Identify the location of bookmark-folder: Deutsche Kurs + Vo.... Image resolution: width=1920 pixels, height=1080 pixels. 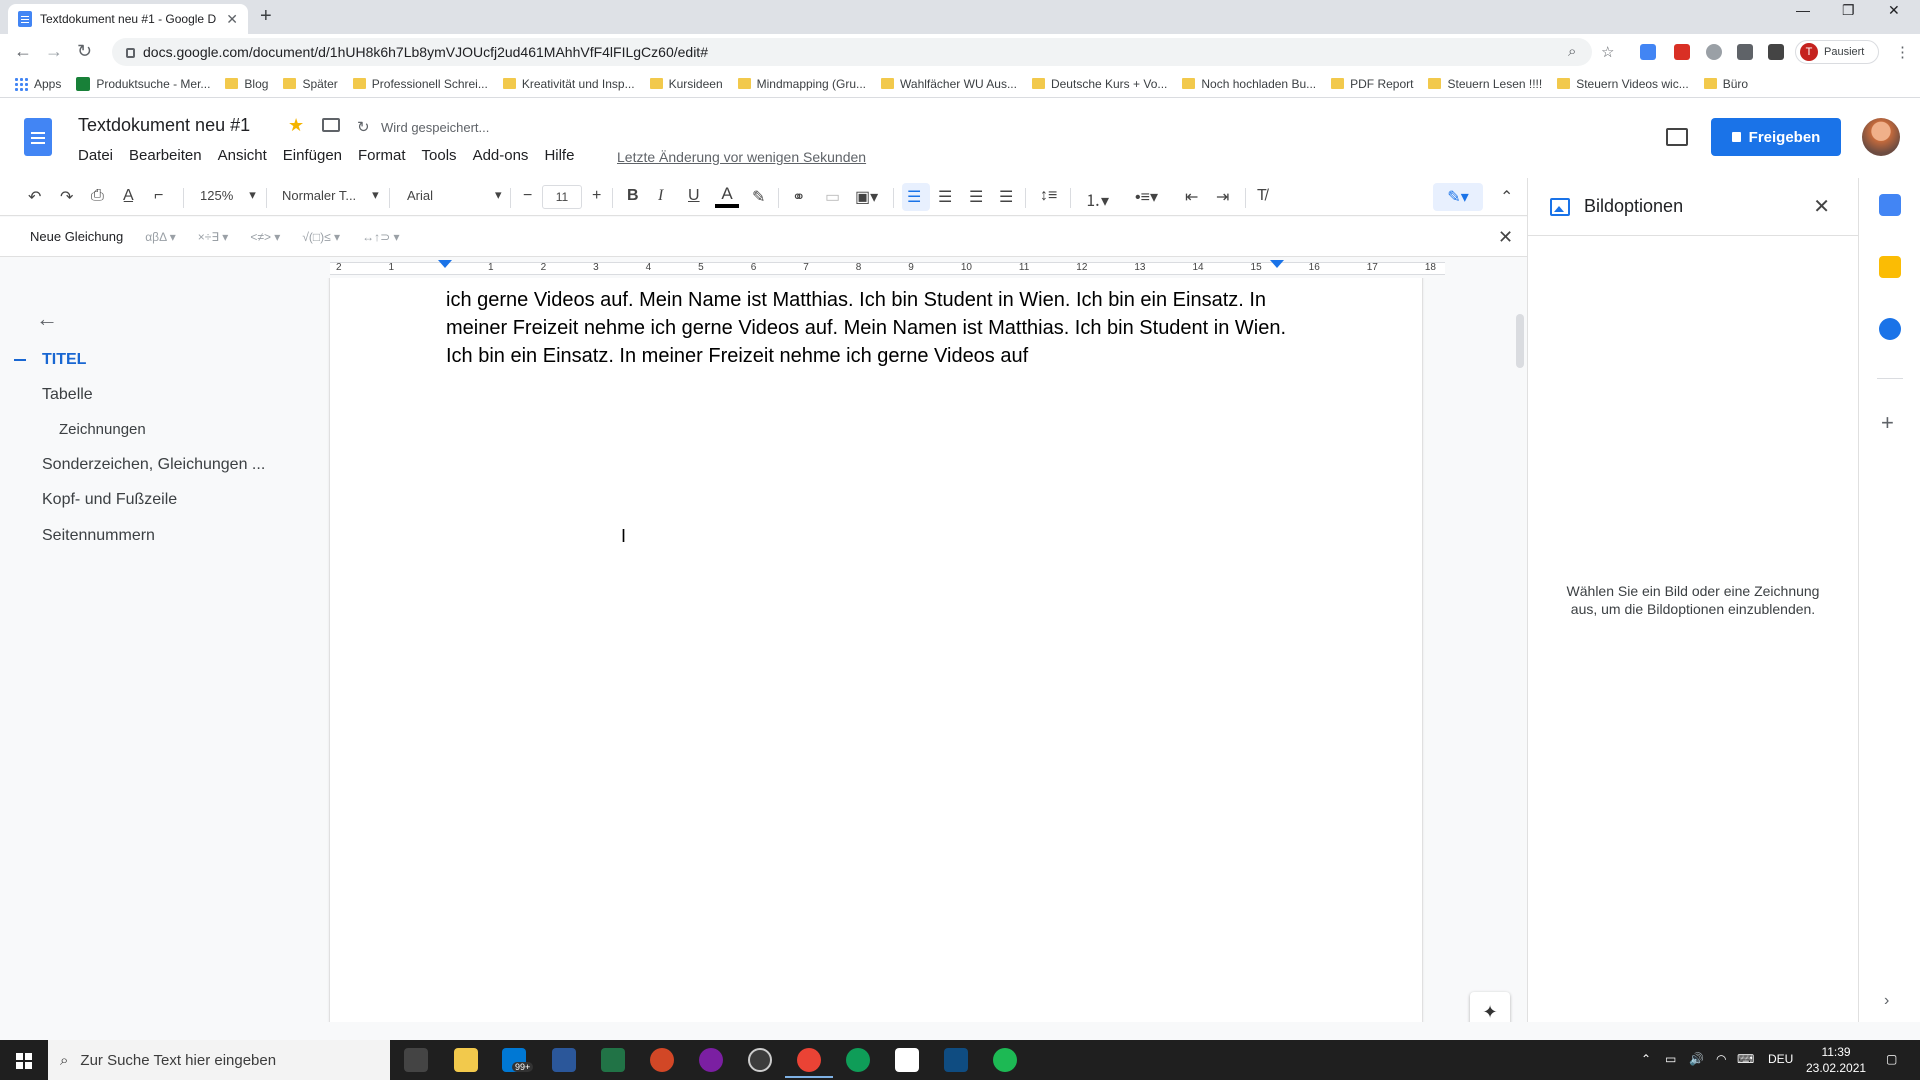
(1099, 84).